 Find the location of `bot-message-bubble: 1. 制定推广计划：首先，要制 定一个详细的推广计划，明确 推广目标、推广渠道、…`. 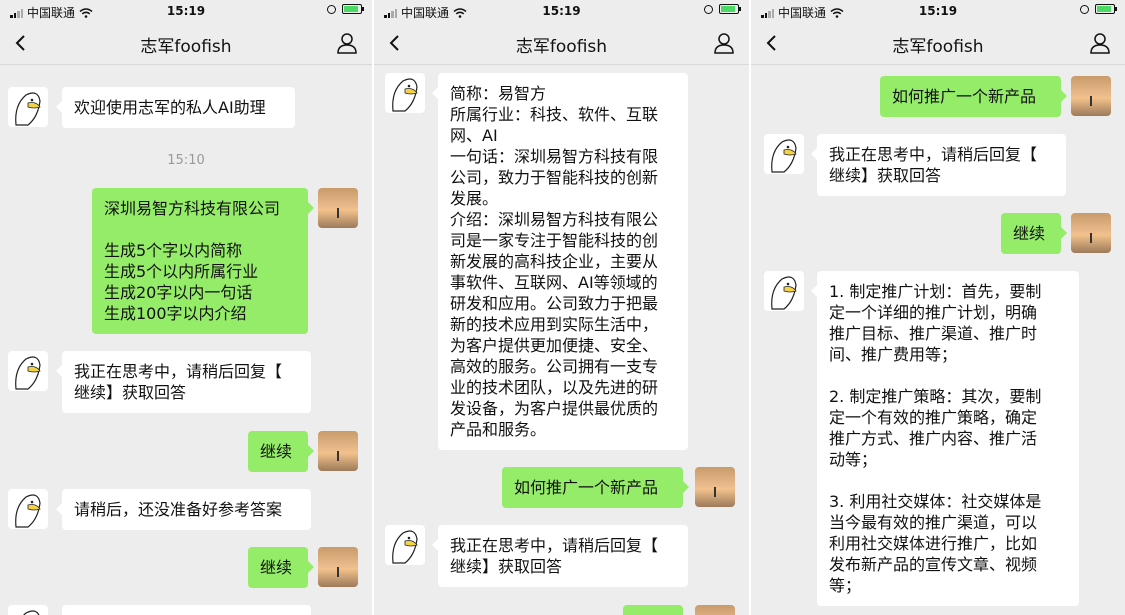

bot-message-bubble: 1. 制定推广计划：首先，要制 定一个详细的推广计划，明确 推广目标、推广渠道、… is located at coordinates (945, 438).